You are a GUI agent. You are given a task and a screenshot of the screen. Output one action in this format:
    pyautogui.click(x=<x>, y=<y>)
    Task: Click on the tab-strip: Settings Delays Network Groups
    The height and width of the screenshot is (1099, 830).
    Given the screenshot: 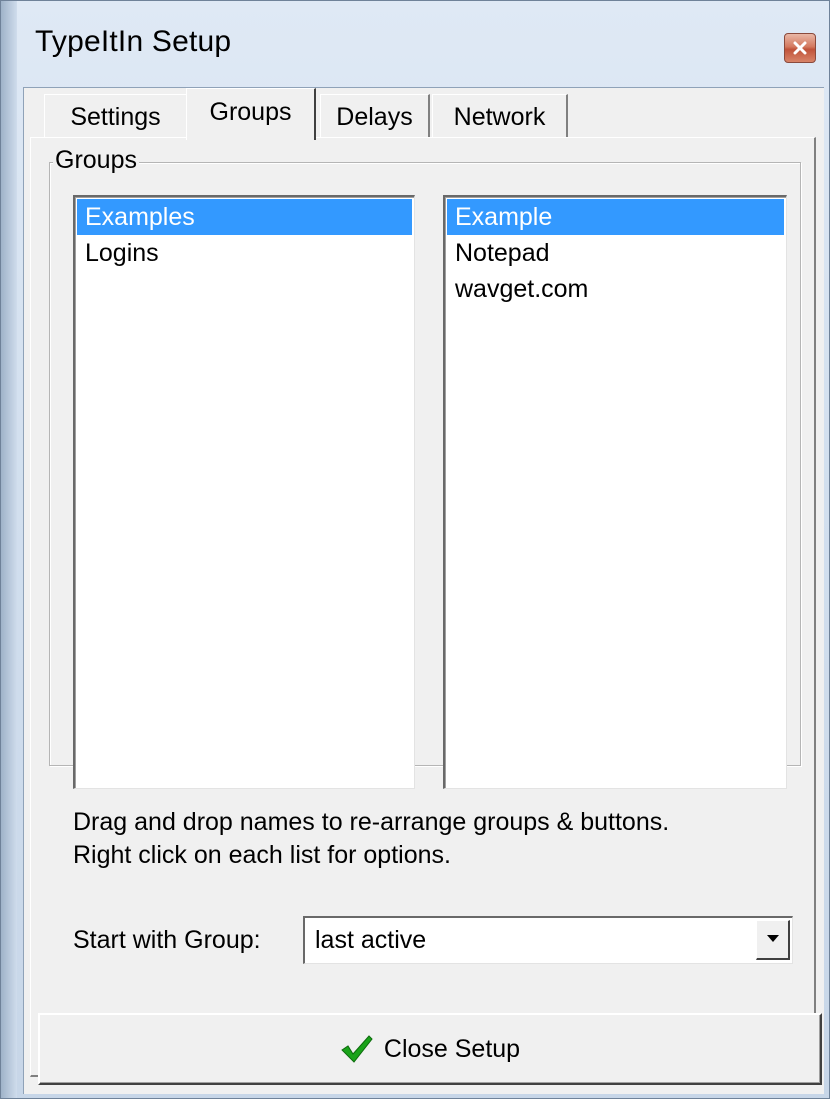 What is the action you would take?
    pyautogui.click(x=424, y=114)
    